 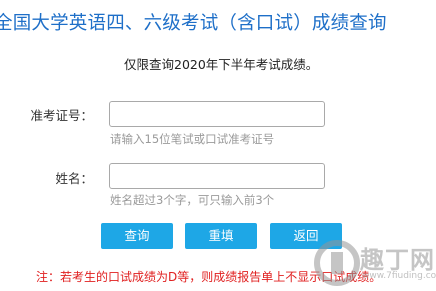 What do you see at coordinates (221, 64) in the screenshot?
I see `query-notice: 仅限查询2020年下半年考试成绩。` at bounding box center [221, 64].